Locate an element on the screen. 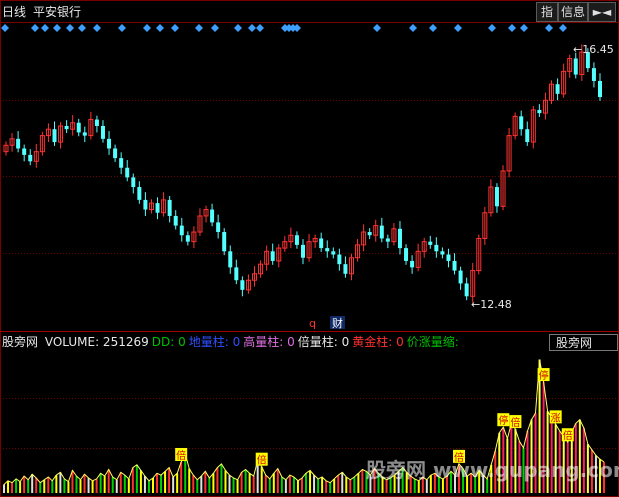 Image resolution: width=619 pixels, height=497 pixels. watermark: 股旁网 www.gupang.com is located at coordinates (492, 470).